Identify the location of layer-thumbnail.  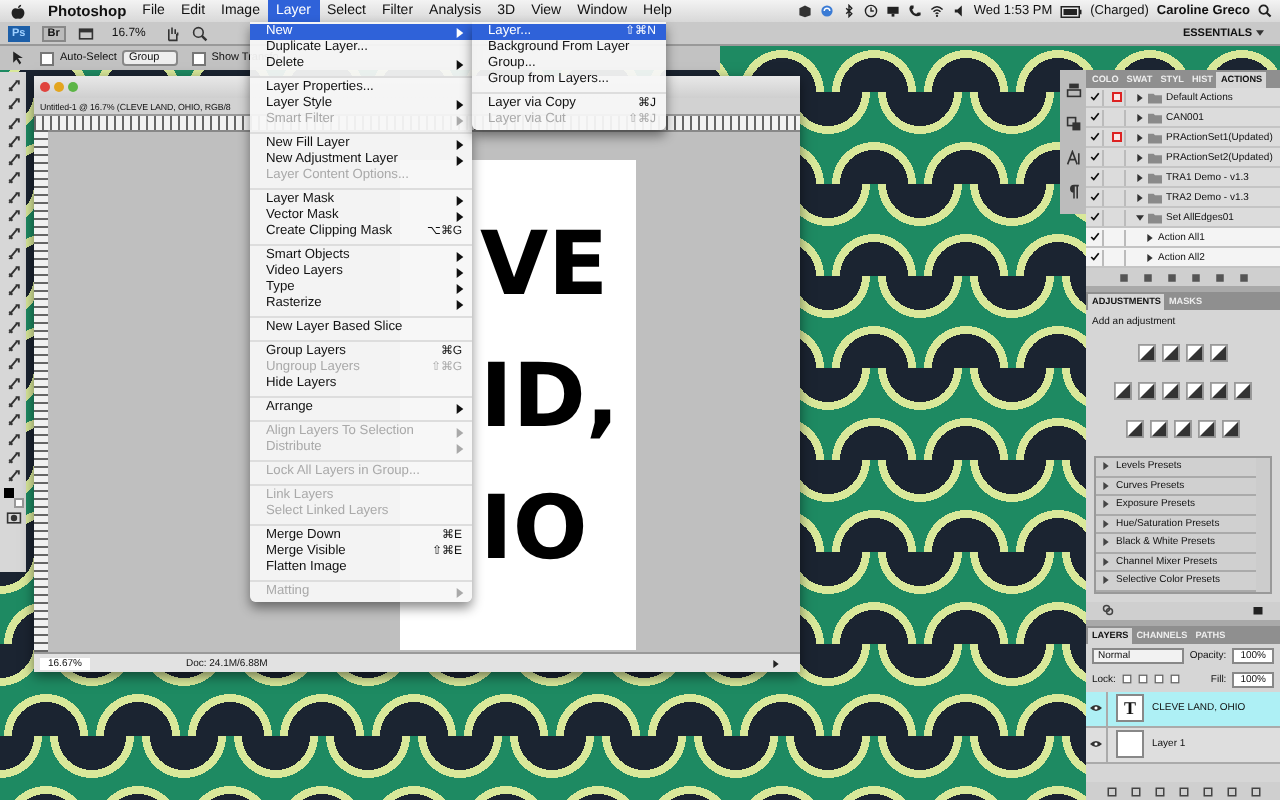
(1130, 744).